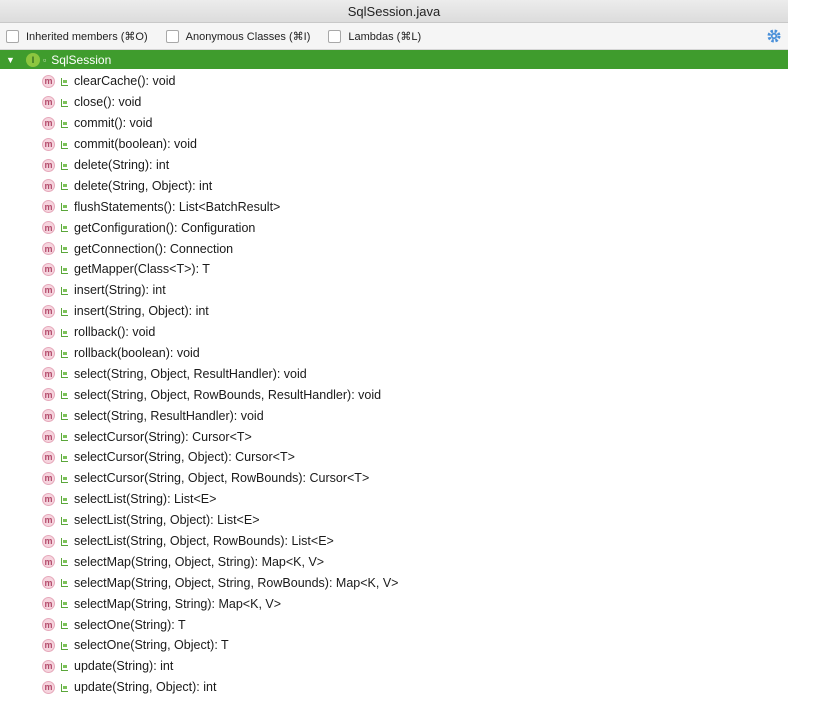 The image size is (835, 707). I want to click on method-signature: rollback(boolean): void, so click(137, 353).